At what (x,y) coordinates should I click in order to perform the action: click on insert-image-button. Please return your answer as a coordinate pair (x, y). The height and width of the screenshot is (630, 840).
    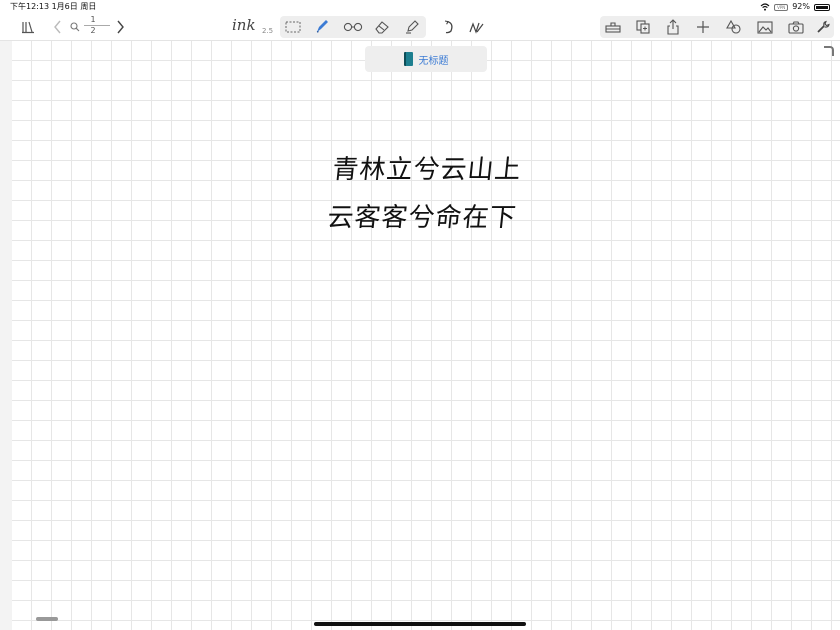
    Looking at the image, I should click on (765, 27).